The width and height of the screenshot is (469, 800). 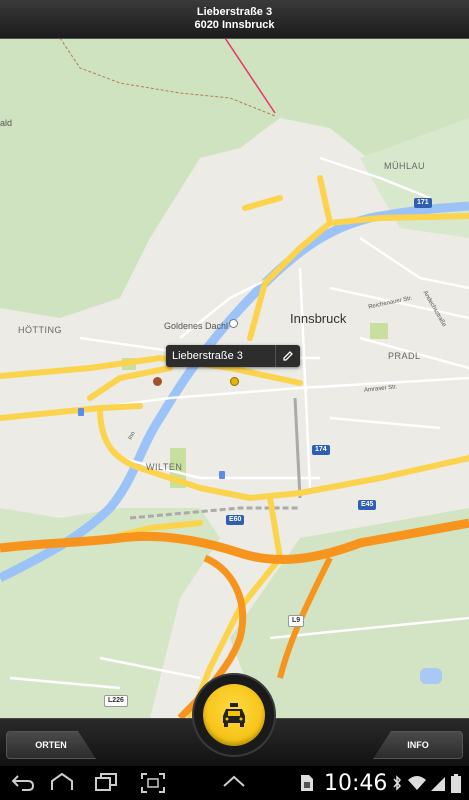 I want to click on wifi-icon, so click(x=417, y=785).